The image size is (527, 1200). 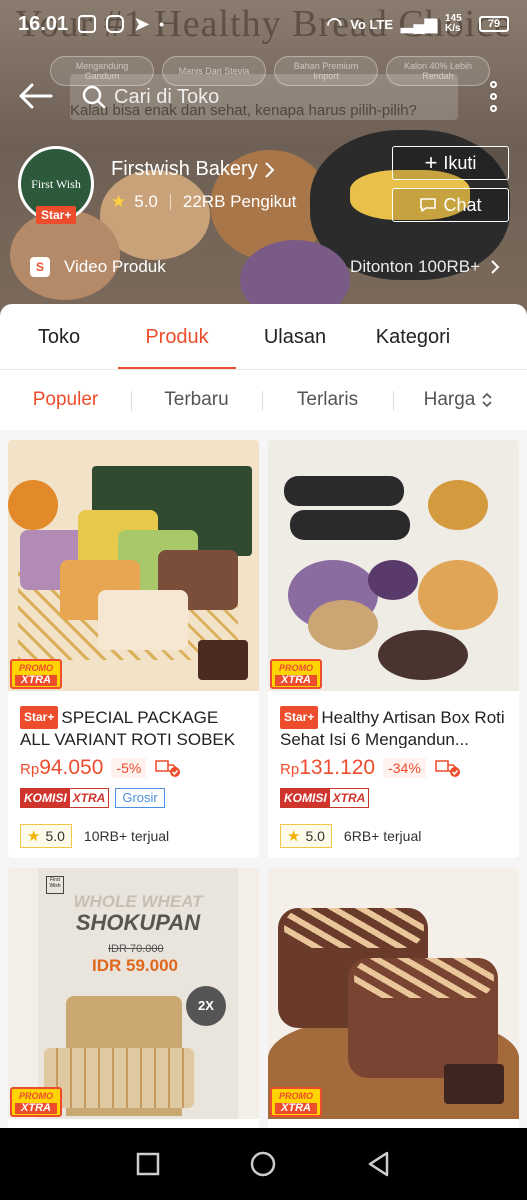 What do you see at coordinates (129, 768) in the screenshot?
I see `discount-badge: -5%` at bounding box center [129, 768].